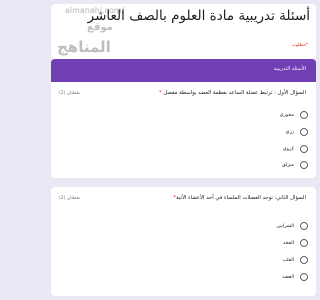  What do you see at coordinates (285, 226) in the screenshot?
I see `option-label: الشرايين` at bounding box center [285, 226].